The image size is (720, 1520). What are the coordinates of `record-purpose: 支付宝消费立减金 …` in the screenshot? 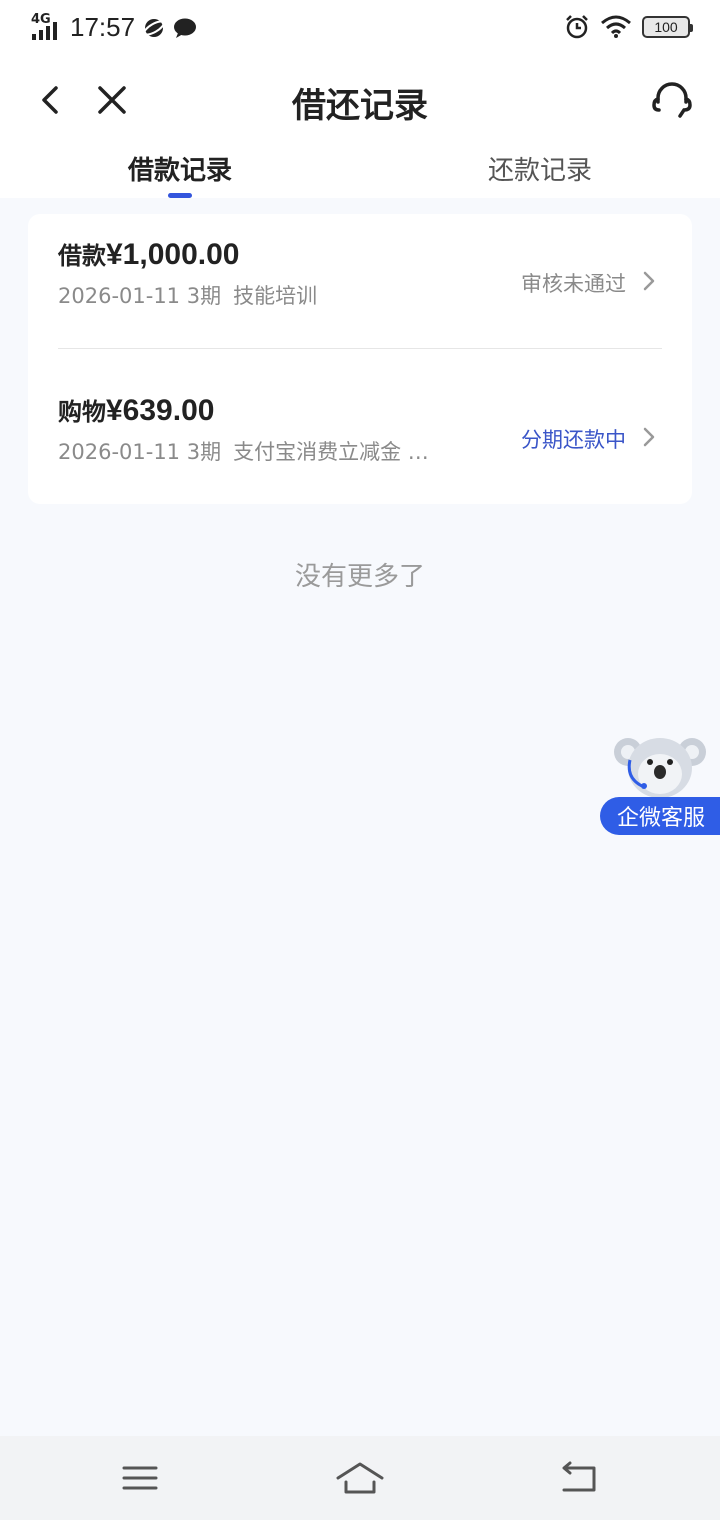 It's located at (331, 452).